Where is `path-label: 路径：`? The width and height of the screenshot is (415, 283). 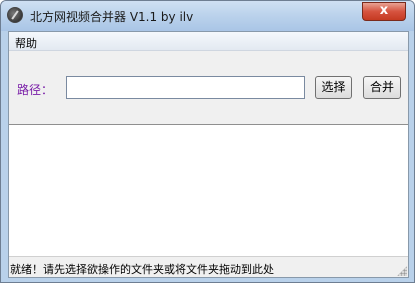
path-label: 路径： is located at coordinates (35, 90).